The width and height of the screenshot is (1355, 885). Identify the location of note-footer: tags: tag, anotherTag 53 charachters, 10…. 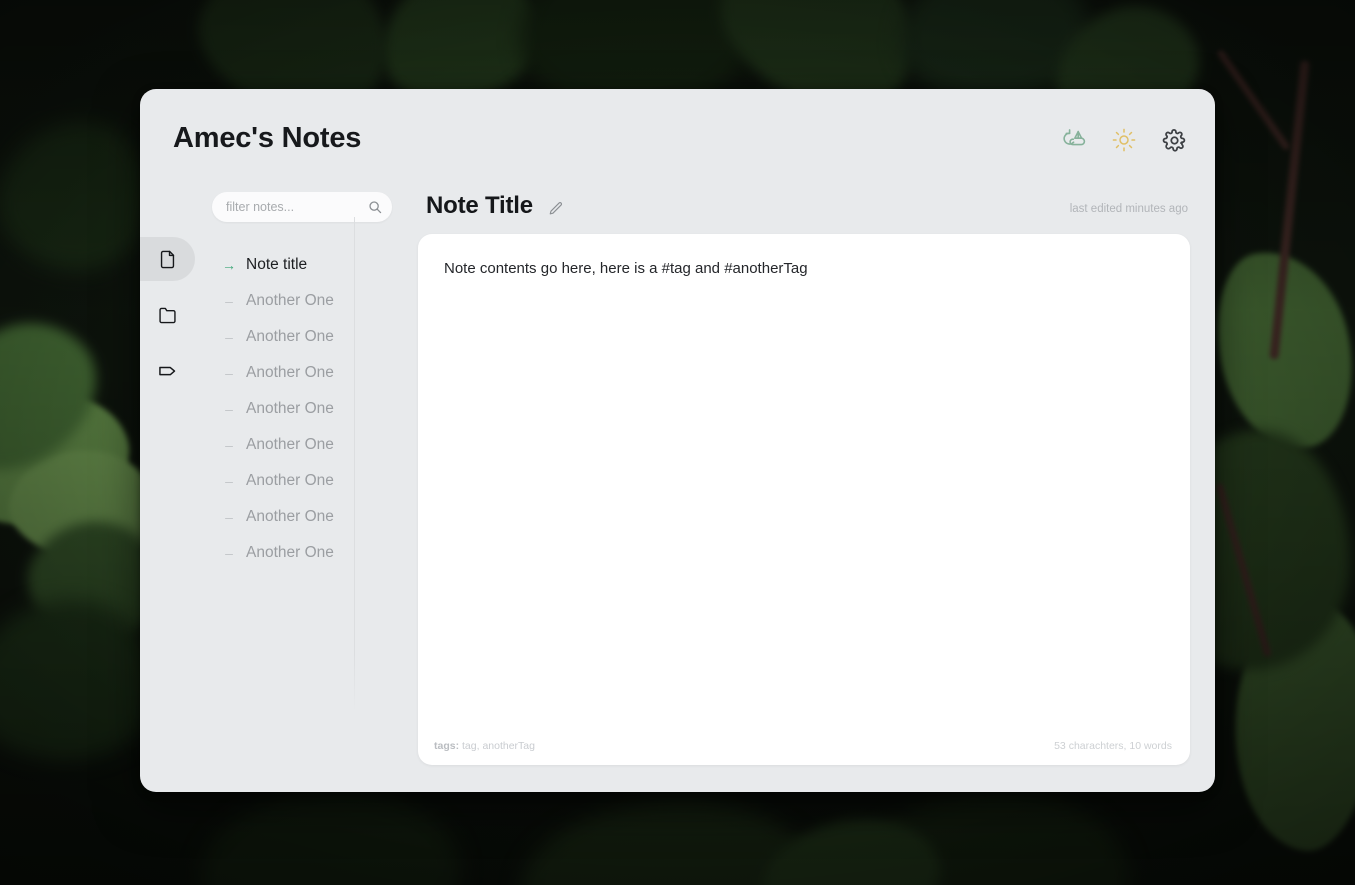
(803, 746).